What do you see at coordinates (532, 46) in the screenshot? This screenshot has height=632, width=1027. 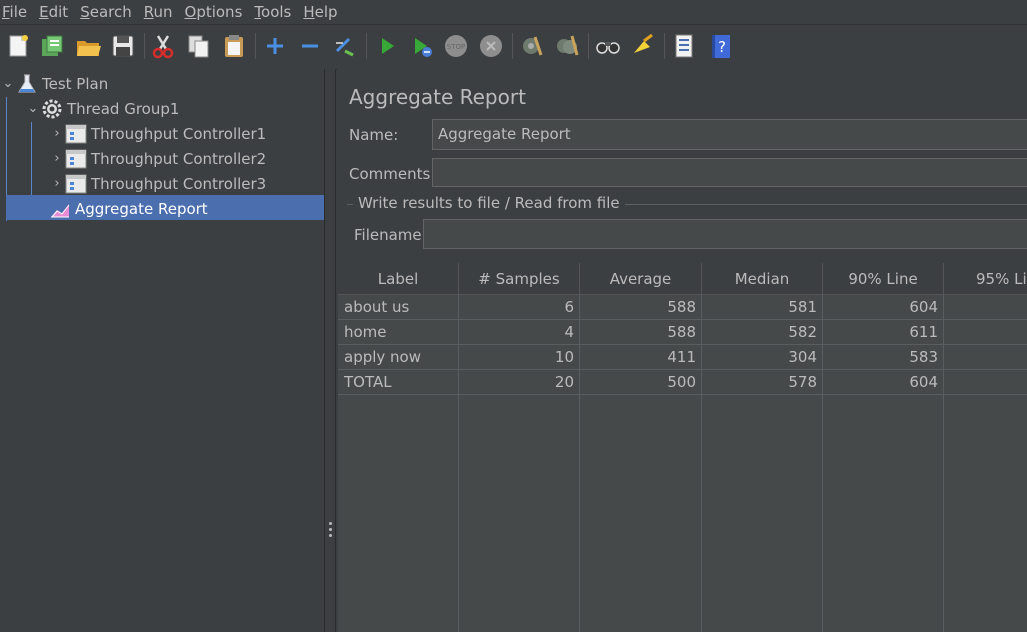 I see `clear-icon` at bounding box center [532, 46].